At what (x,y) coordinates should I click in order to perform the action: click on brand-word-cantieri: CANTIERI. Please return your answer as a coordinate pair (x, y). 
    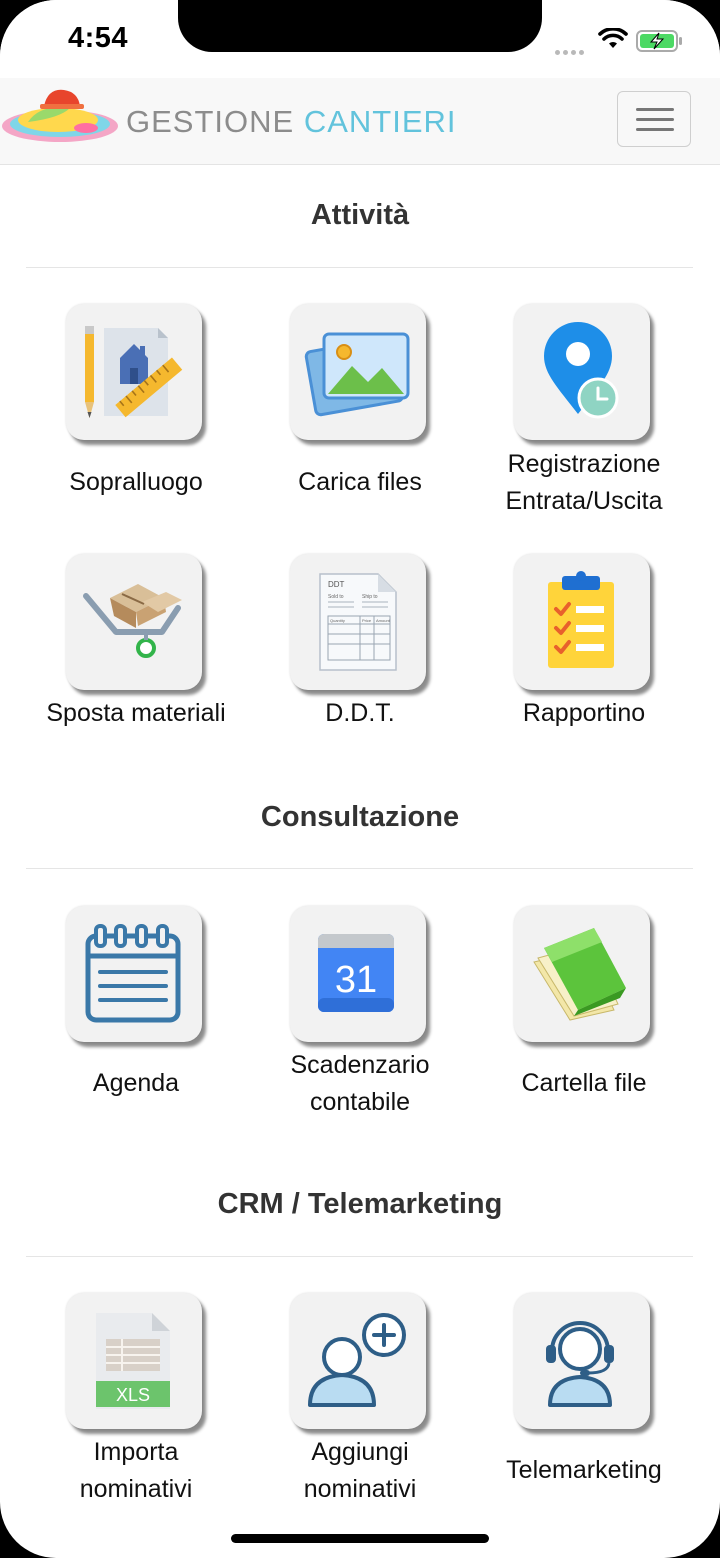
    Looking at the image, I should click on (380, 121).